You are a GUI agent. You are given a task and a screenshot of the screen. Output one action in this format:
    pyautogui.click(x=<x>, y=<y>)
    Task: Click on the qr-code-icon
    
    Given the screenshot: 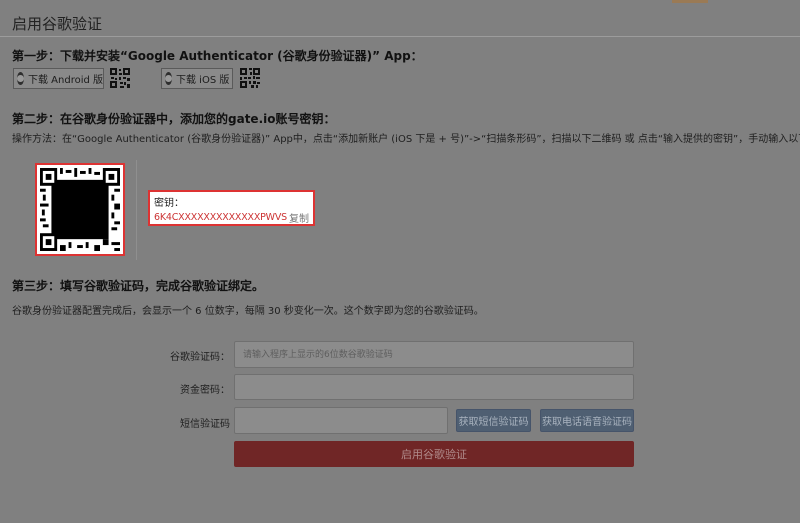 What is the action you would take?
    pyautogui.click(x=80, y=209)
    